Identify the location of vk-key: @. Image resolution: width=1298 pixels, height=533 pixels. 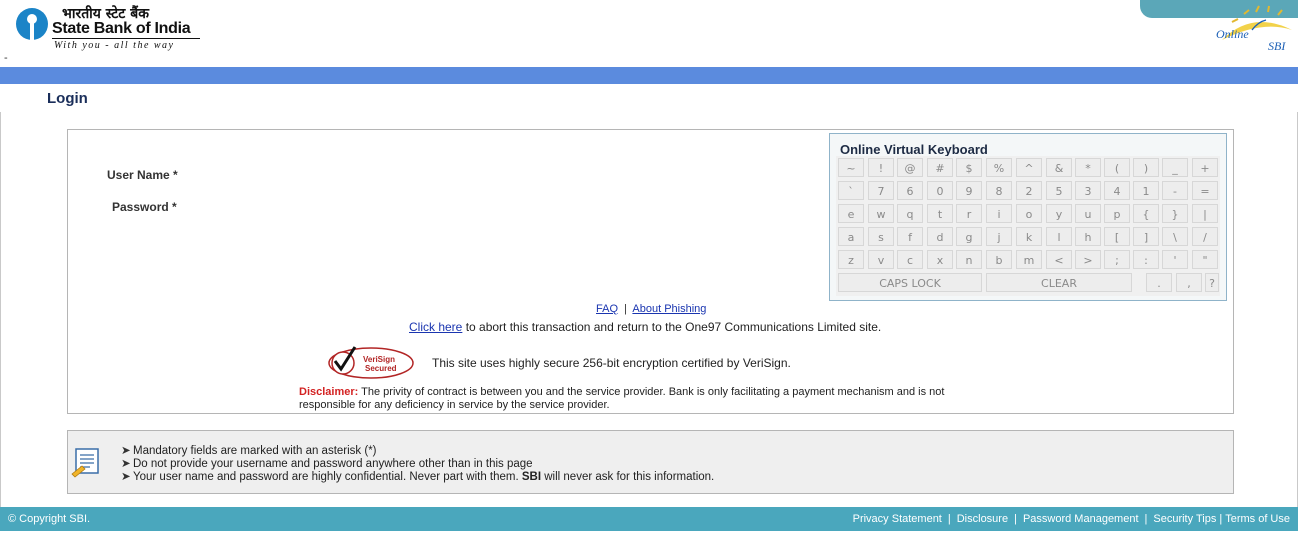
(910, 167).